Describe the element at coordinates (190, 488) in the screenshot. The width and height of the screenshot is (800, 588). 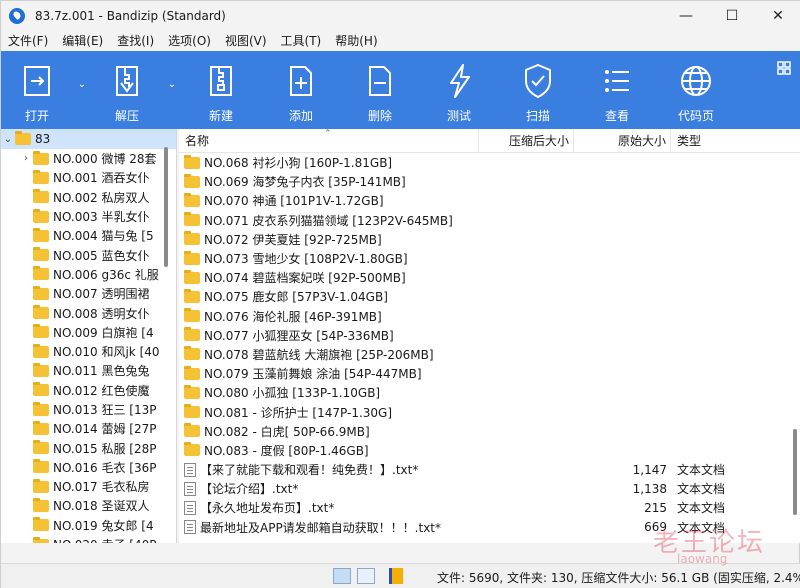
I see `text-file-icon` at that location.